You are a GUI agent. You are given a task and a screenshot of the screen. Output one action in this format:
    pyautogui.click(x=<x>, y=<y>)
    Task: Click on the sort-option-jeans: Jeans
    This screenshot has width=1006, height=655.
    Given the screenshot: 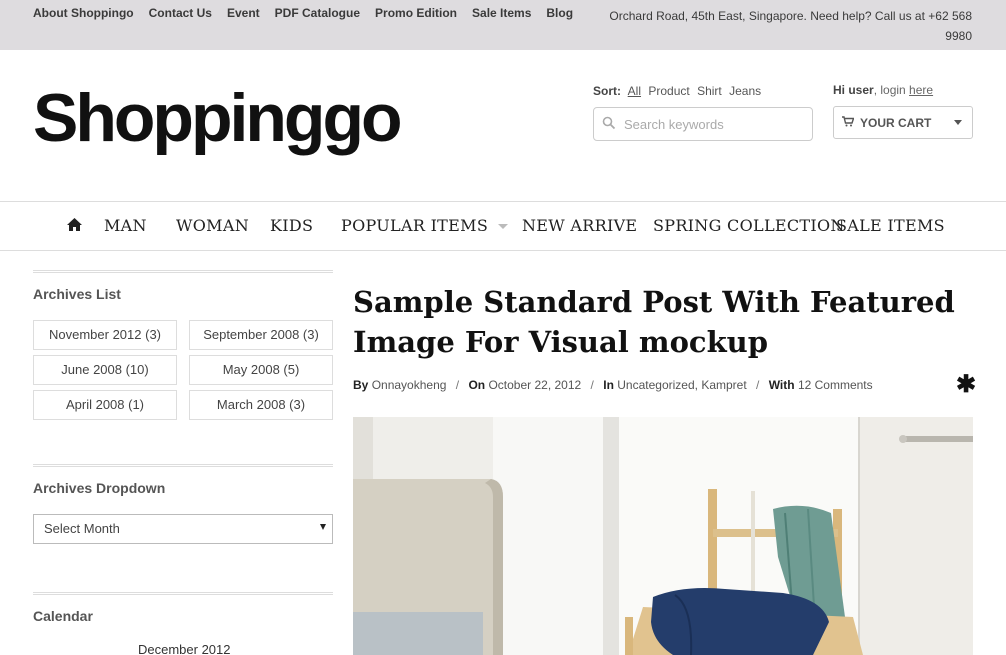 What is the action you would take?
    pyautogui.click(x=745, y=91)
    